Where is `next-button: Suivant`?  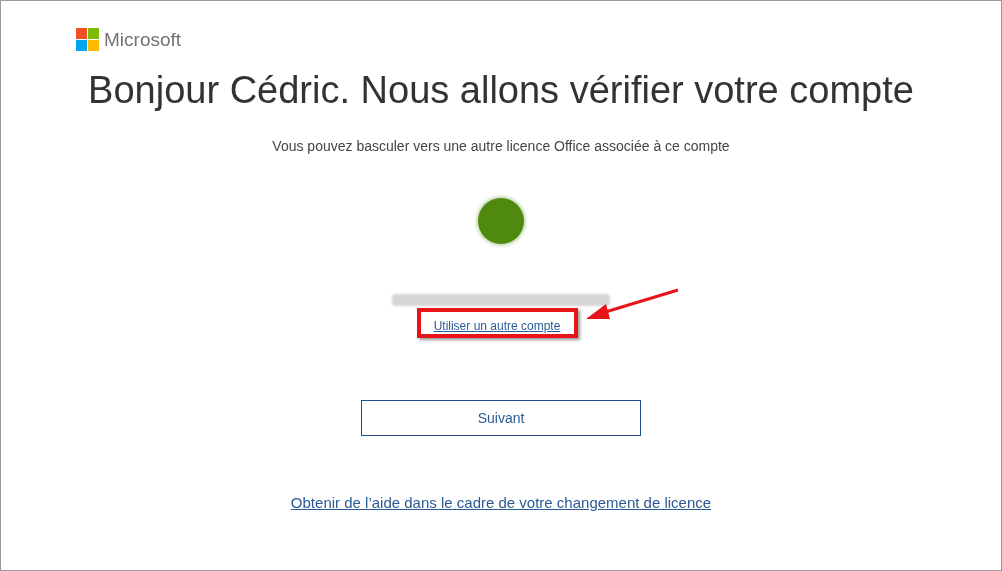 next-button: Suivant is located at coordinates (501, 418).